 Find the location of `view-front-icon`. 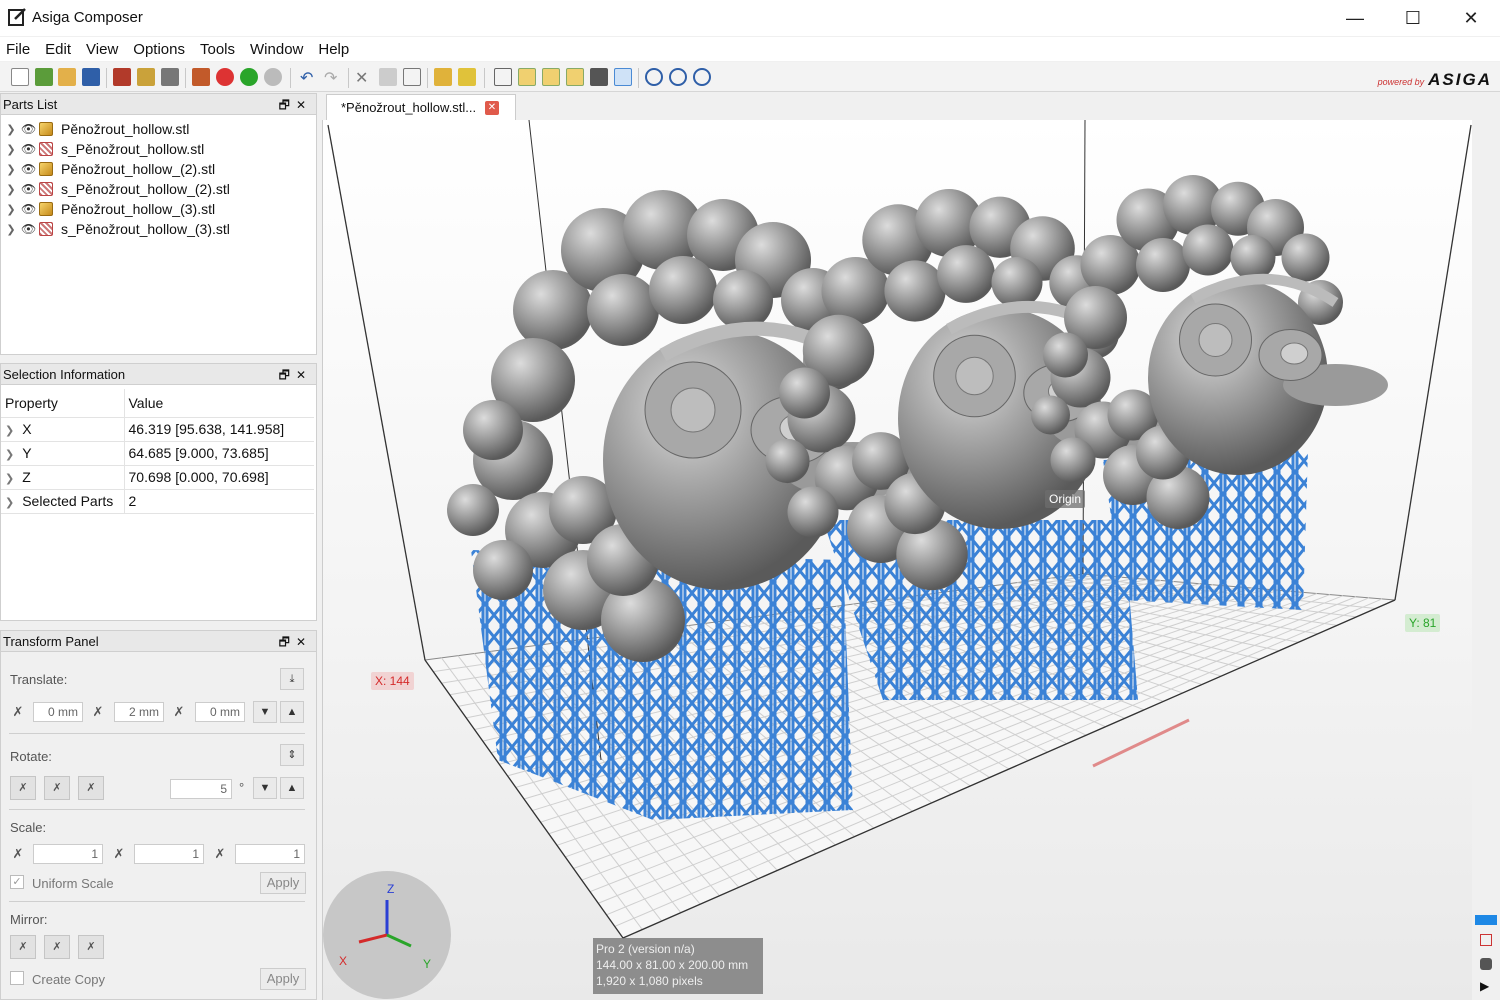

view-front-icon is located at coordinates (527, 77).